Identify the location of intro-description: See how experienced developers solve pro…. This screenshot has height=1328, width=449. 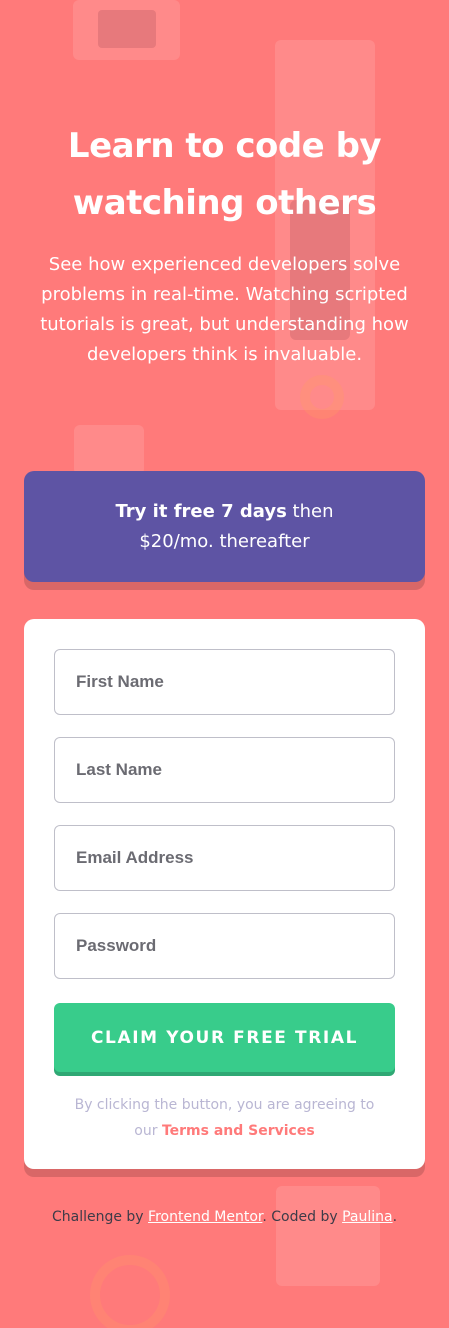
(224, 309).